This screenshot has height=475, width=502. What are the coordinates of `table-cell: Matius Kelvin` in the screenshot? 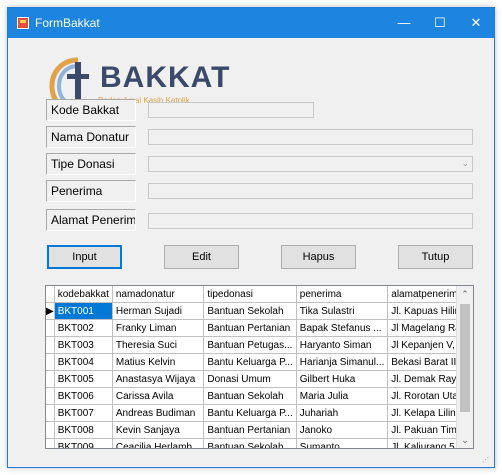 It's located at (158, 362).